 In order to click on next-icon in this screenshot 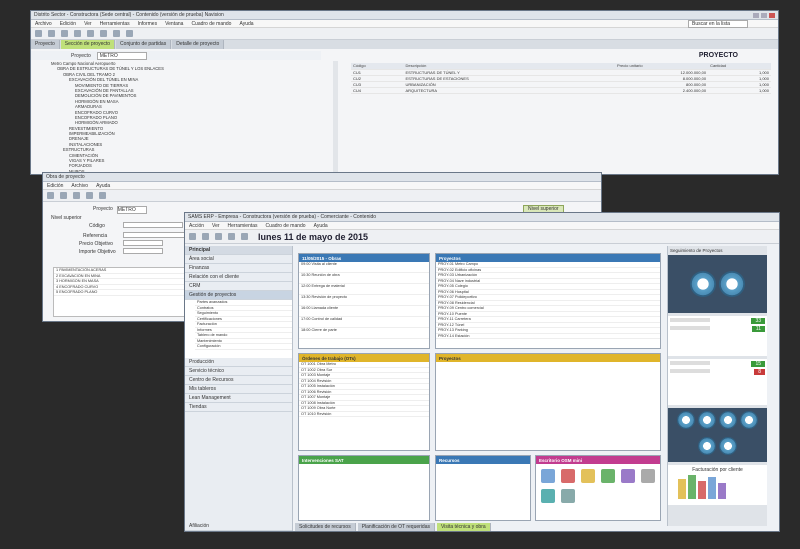, I will do `click(244, 236)`.